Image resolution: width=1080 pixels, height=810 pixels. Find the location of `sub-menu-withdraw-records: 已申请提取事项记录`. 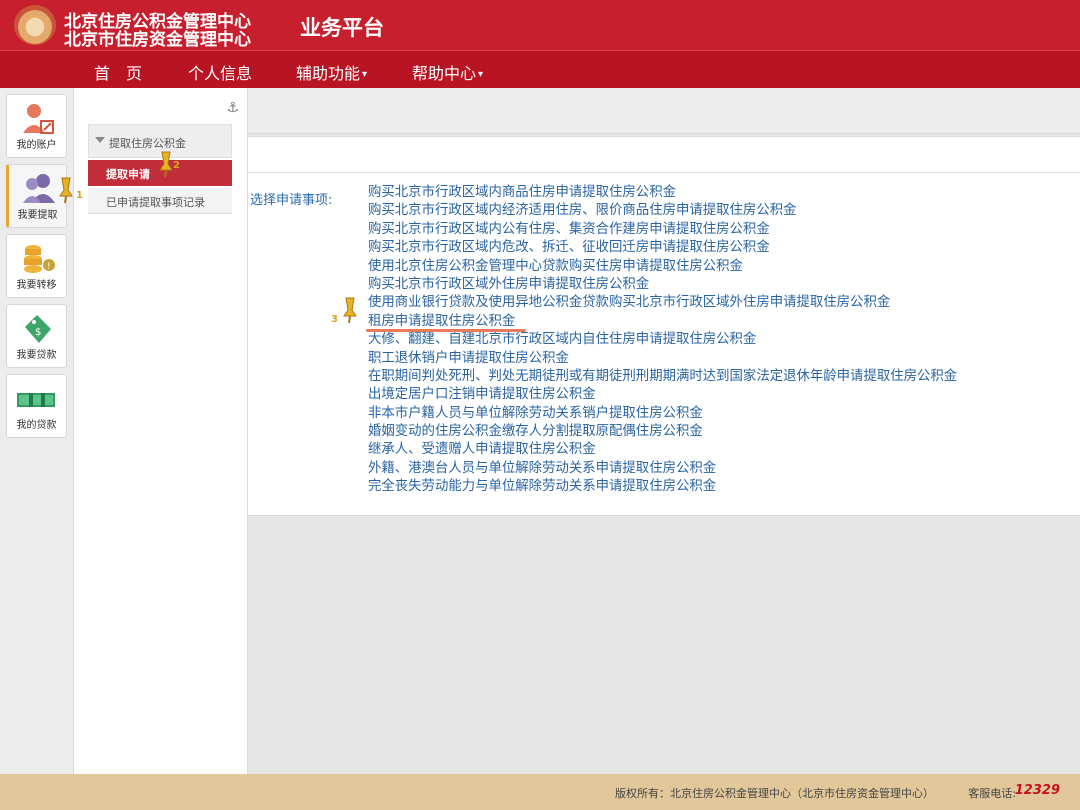

sub-menu-withdraw-records: 已申请提取事项记录 is located at coordinates (160, 201).